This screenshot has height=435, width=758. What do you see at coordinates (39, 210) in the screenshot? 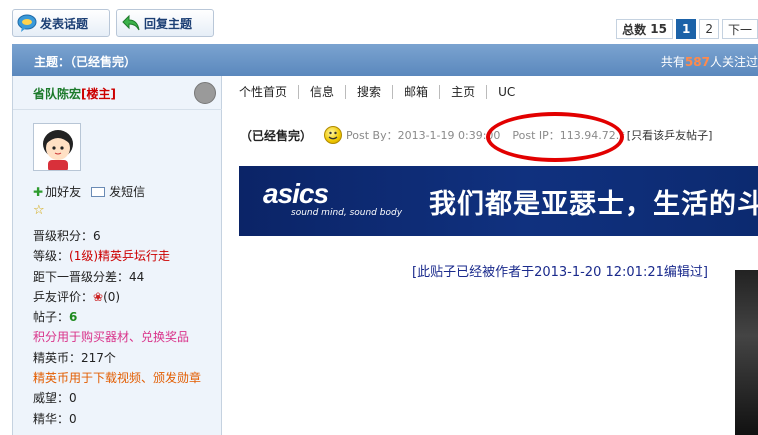
I see `star-icon: ☆` at bounding box center [39, 210].